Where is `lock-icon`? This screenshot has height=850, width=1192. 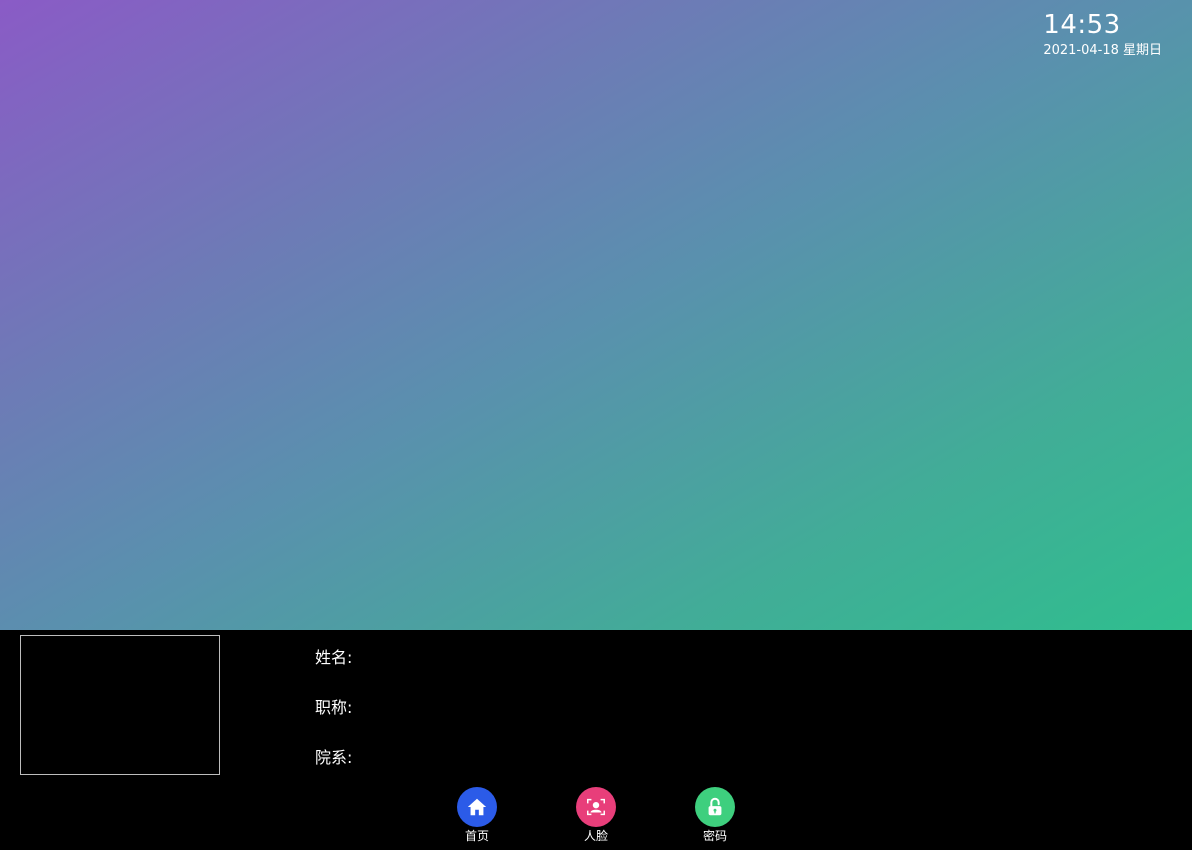 lock-icon is located at coordinates (715, 807).